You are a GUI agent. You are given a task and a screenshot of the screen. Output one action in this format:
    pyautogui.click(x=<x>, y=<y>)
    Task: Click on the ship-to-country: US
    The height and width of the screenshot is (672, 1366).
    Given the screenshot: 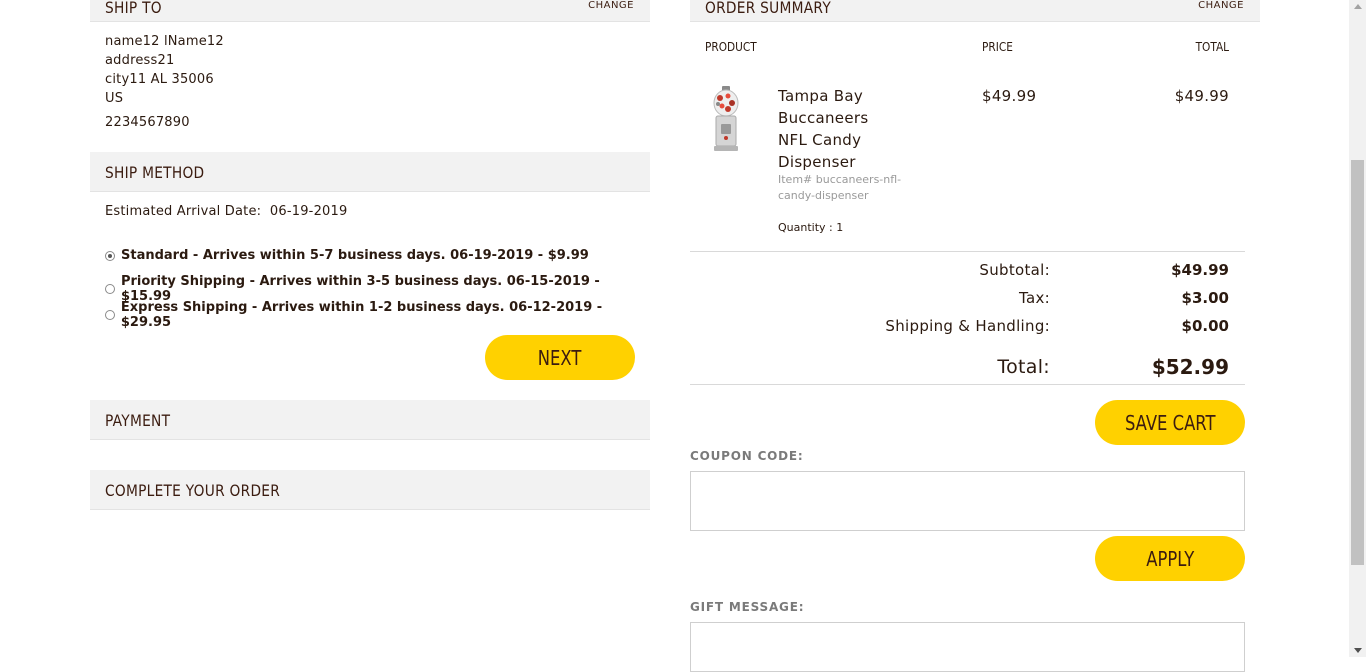 What is the action you would take?
    pyautogui.click(x=114, y=98)
    